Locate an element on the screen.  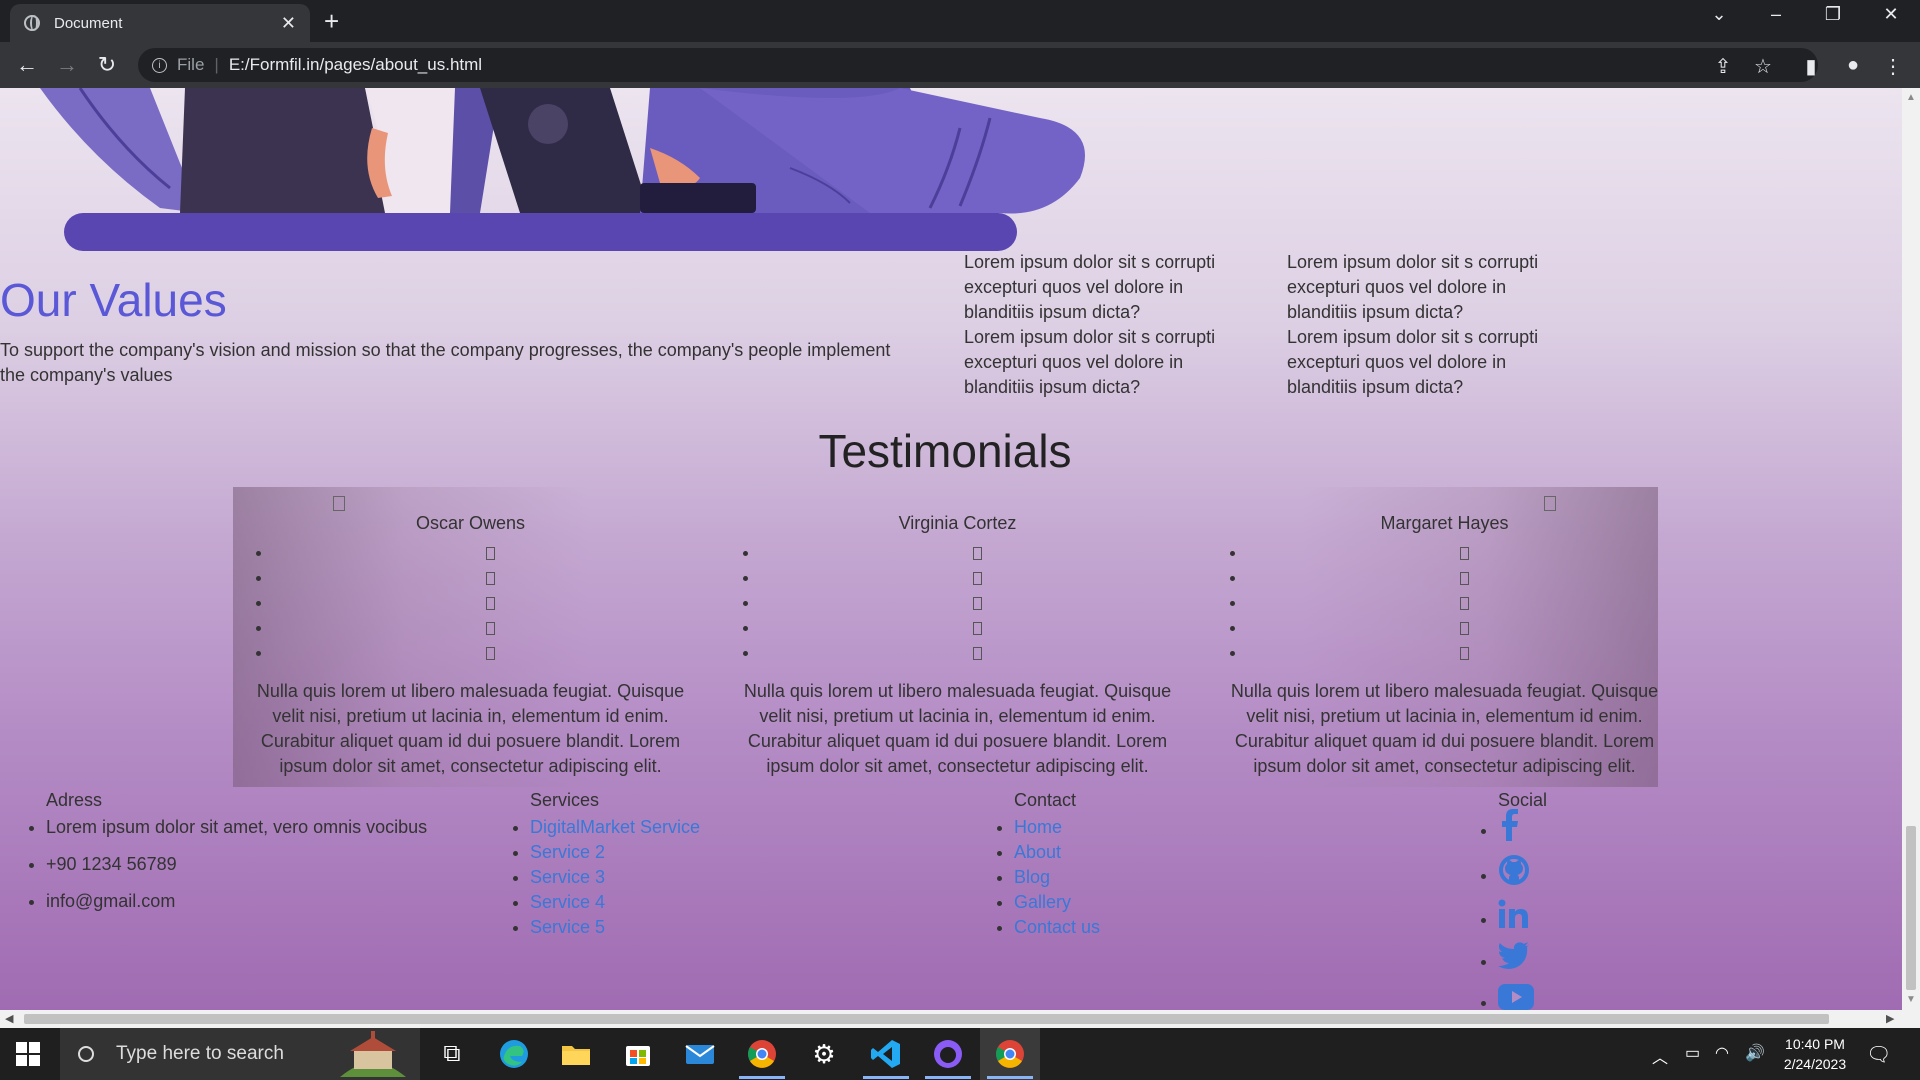
tab-search-icon: ⌄ is located at coordinates (1719, 14).